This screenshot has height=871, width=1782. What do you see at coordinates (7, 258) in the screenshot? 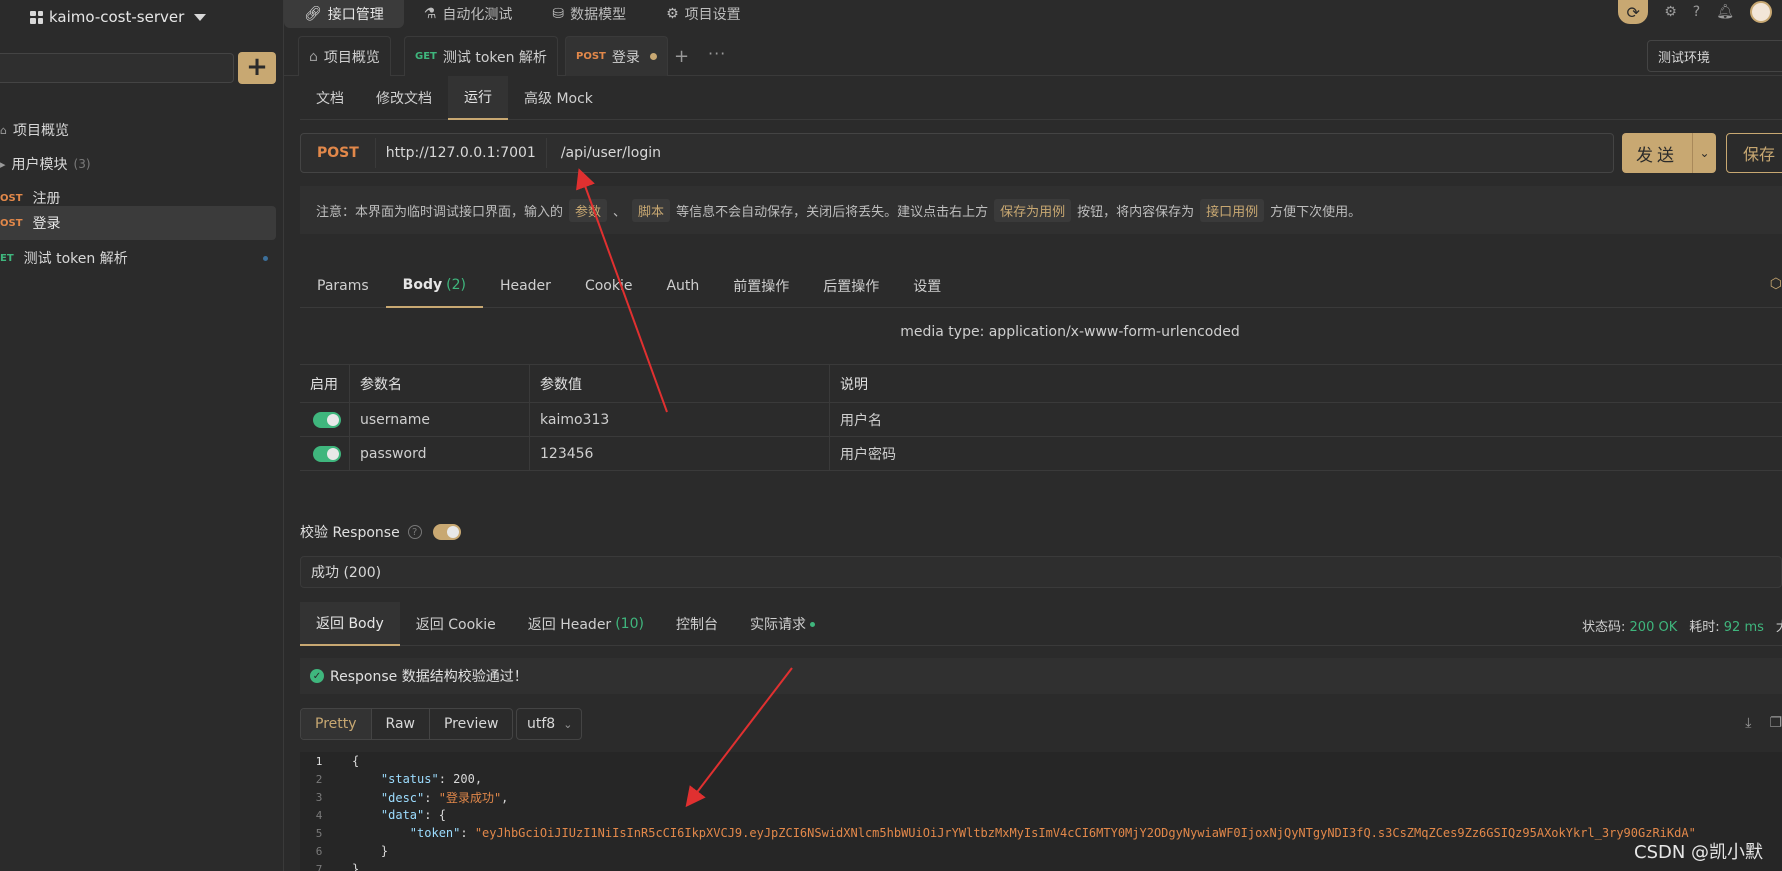
I see `method-tag: ET` at bounding box center [7, 258].